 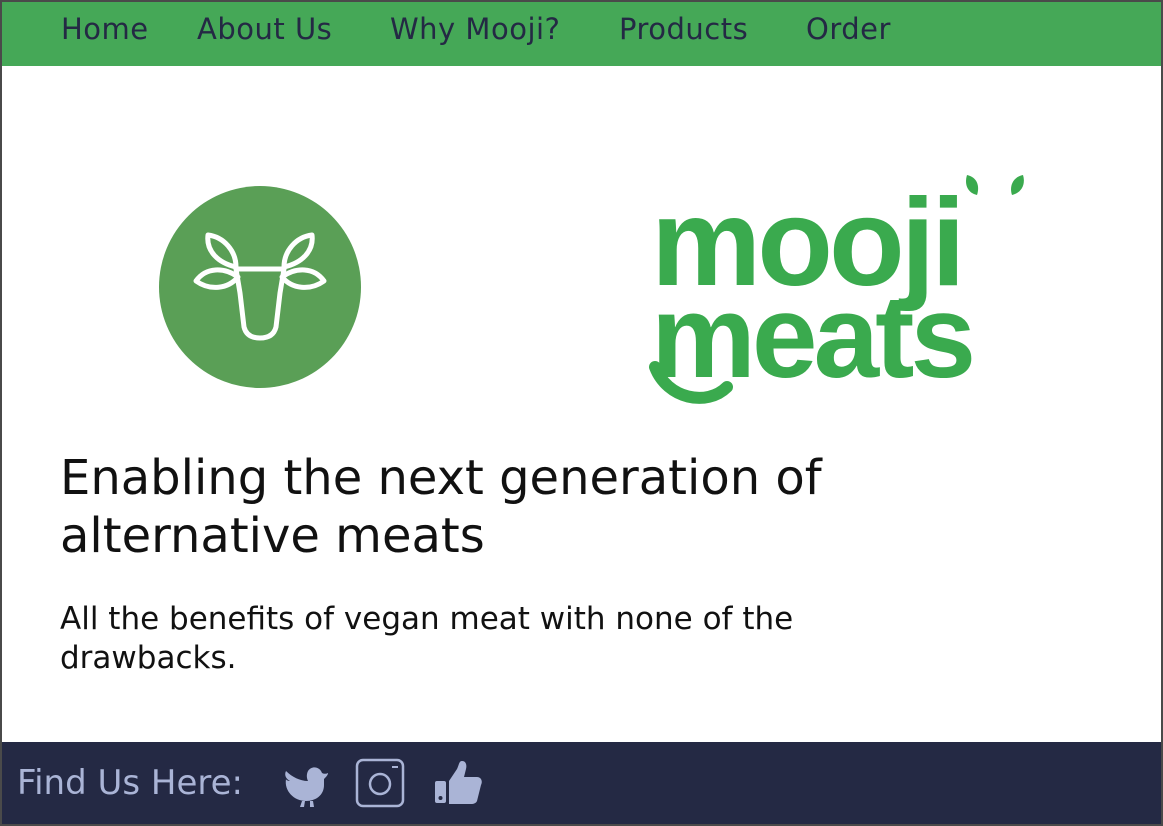 What do you see at coordinates (475, 29) in the screenshot?
I see `nav-link-why-mooji: Why Mooji?` at bounding box center [475, 29].